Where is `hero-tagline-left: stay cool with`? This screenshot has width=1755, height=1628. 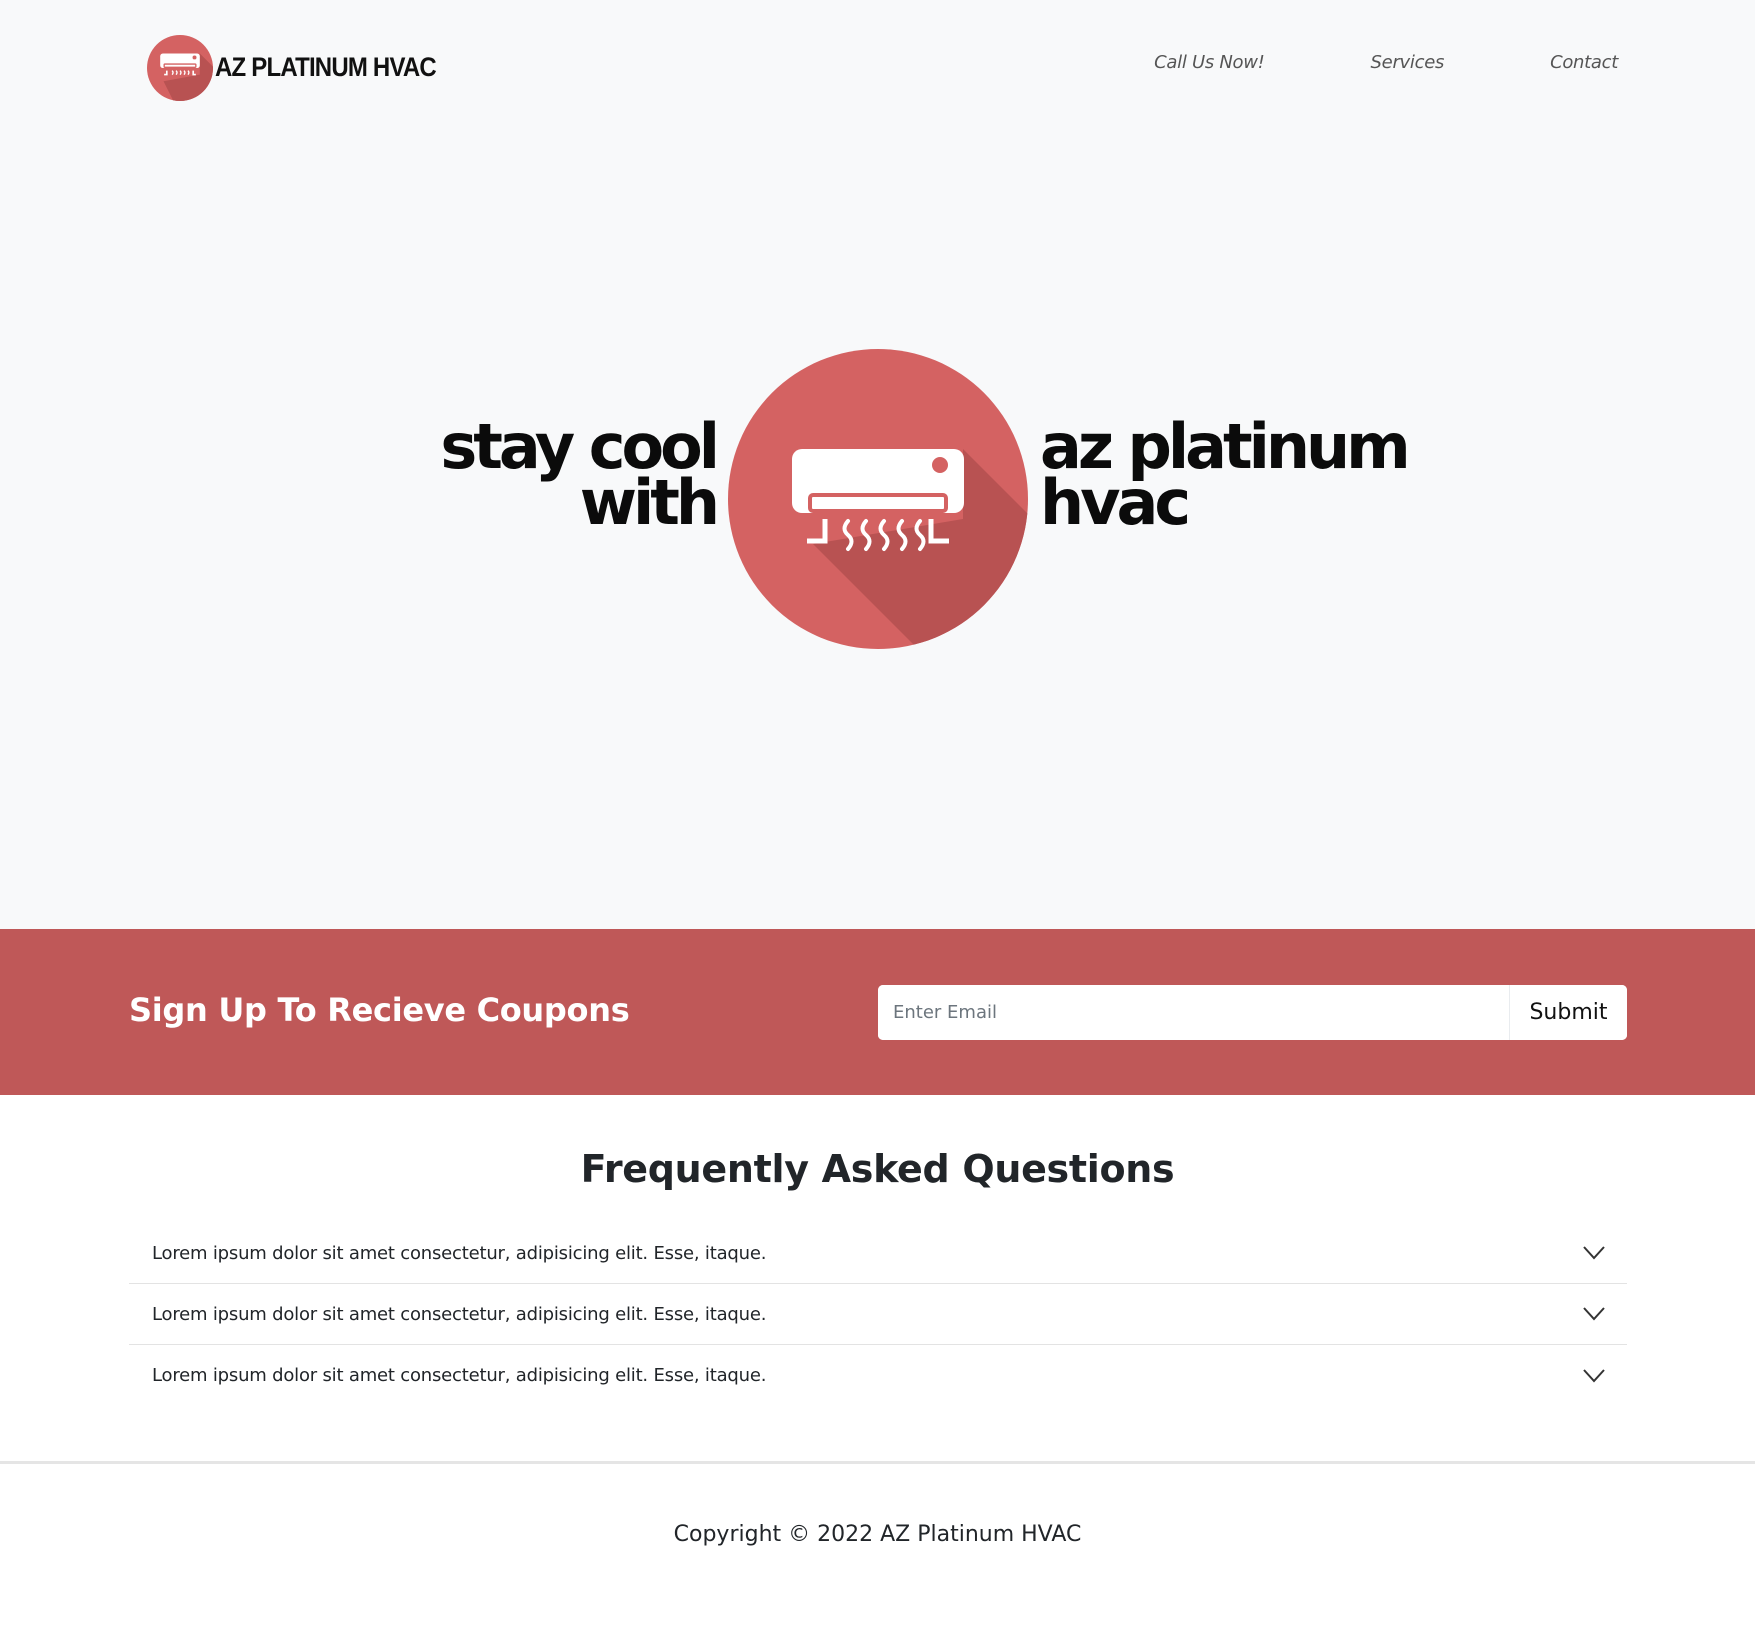
hero-tagline-left: stay cool with is located at coordinates (580, 477).